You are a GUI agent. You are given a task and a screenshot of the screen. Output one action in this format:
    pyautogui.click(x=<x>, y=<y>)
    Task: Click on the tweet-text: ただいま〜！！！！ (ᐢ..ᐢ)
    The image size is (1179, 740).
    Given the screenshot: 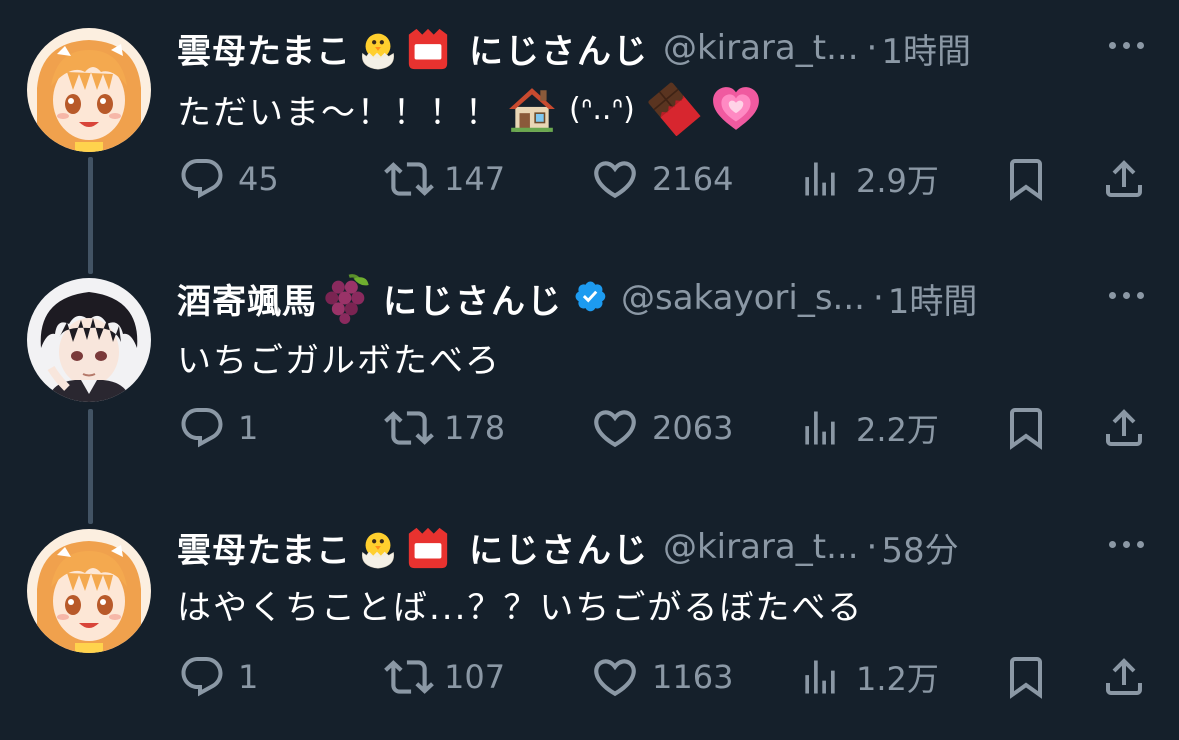 What is the action you would take?
    pyautogui.click(x=469, y=109)
    